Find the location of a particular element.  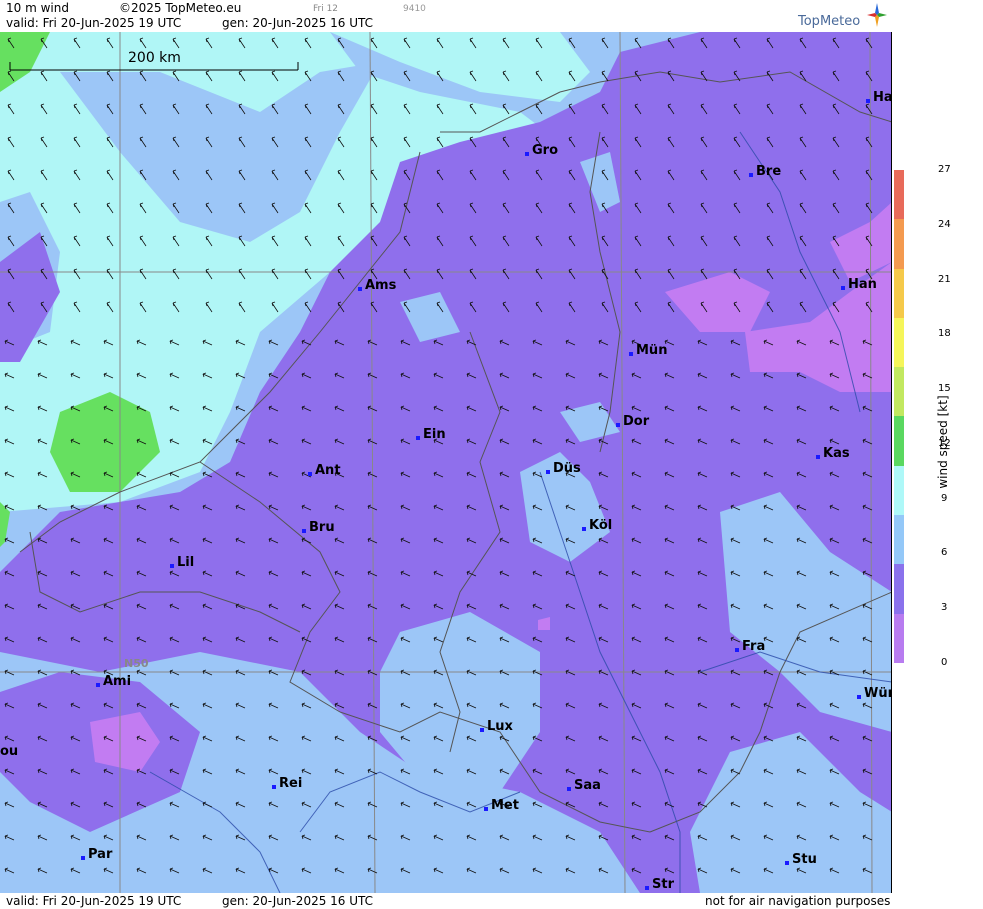

wind-speed-legend: wind speed [kt] 27 24 21 18 15 12 9 6 3 0 is located at coordinates (938, 454).